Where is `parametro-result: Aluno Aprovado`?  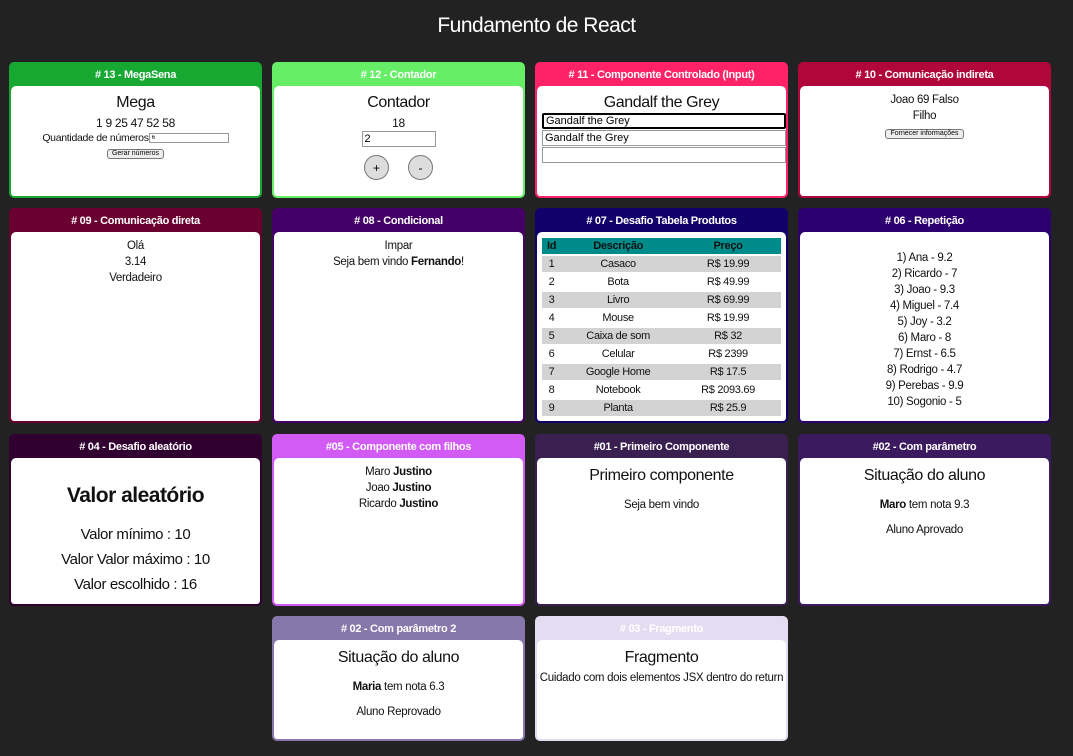 parametro-result: Aluno Aprovado is located at coordinates (924, 530).